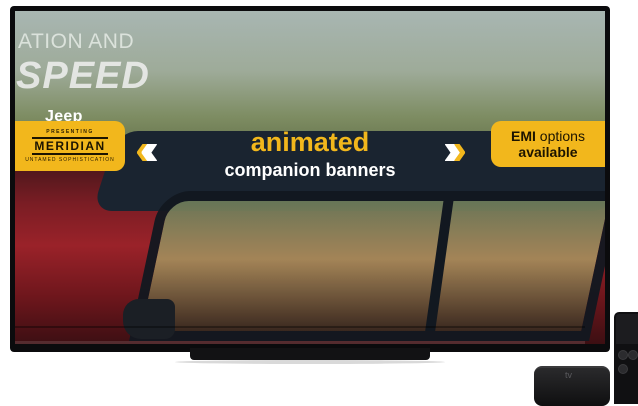 This screenshot has height=406, width=638. Describe the element at coordinates (623, 355) in the screenshot. I see `remote-menu-button` at that location.